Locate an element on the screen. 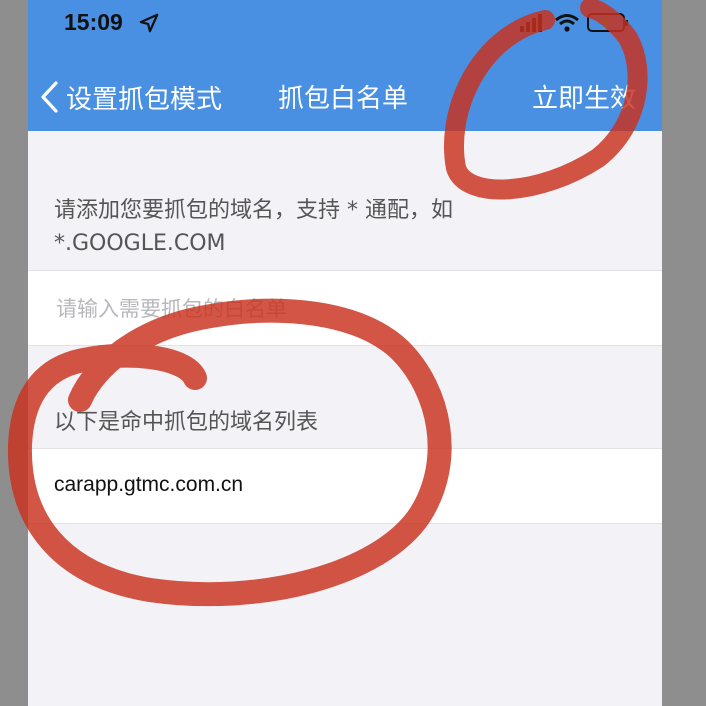 This screenshot has height=706, width=706. battery-charging-icon is located at coordinates (607, 22).